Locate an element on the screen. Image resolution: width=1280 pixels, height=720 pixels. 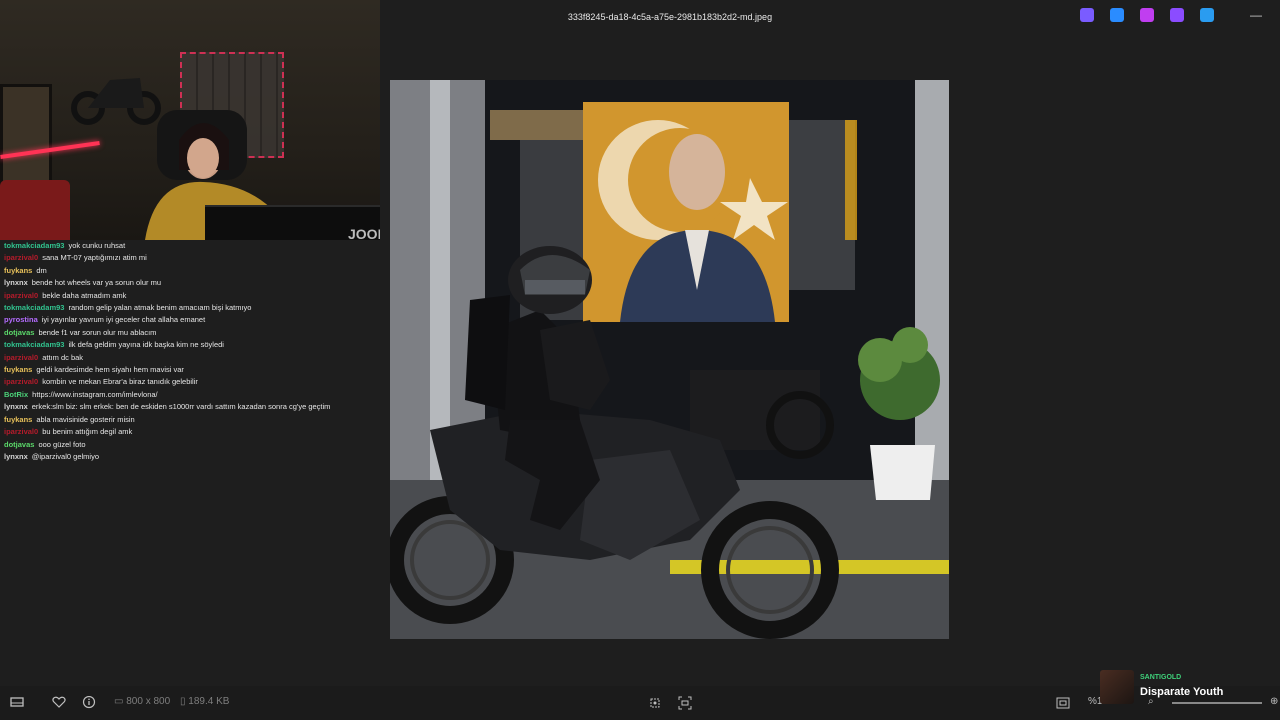
now-playing-widget: SANTIGOLD Disparate Youth is located at coordinates (1180, 688).